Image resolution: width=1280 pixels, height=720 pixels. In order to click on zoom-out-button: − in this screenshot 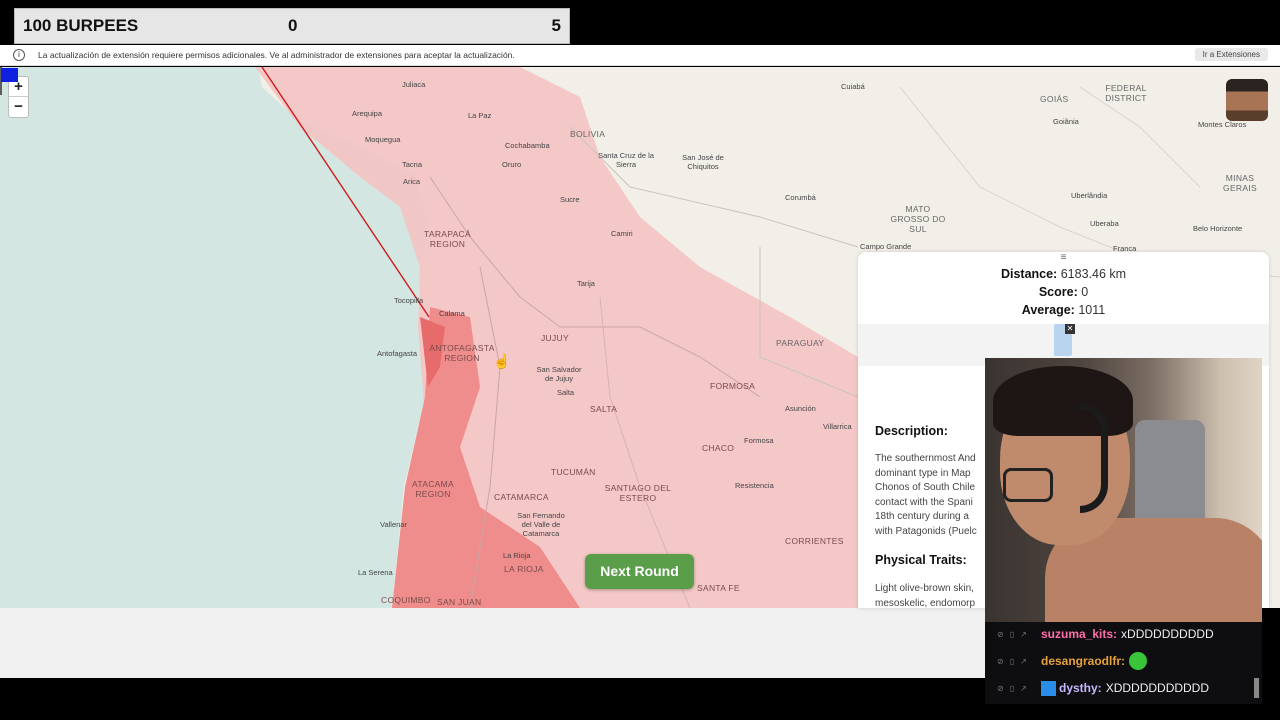, I will do `click(18, 107)`.